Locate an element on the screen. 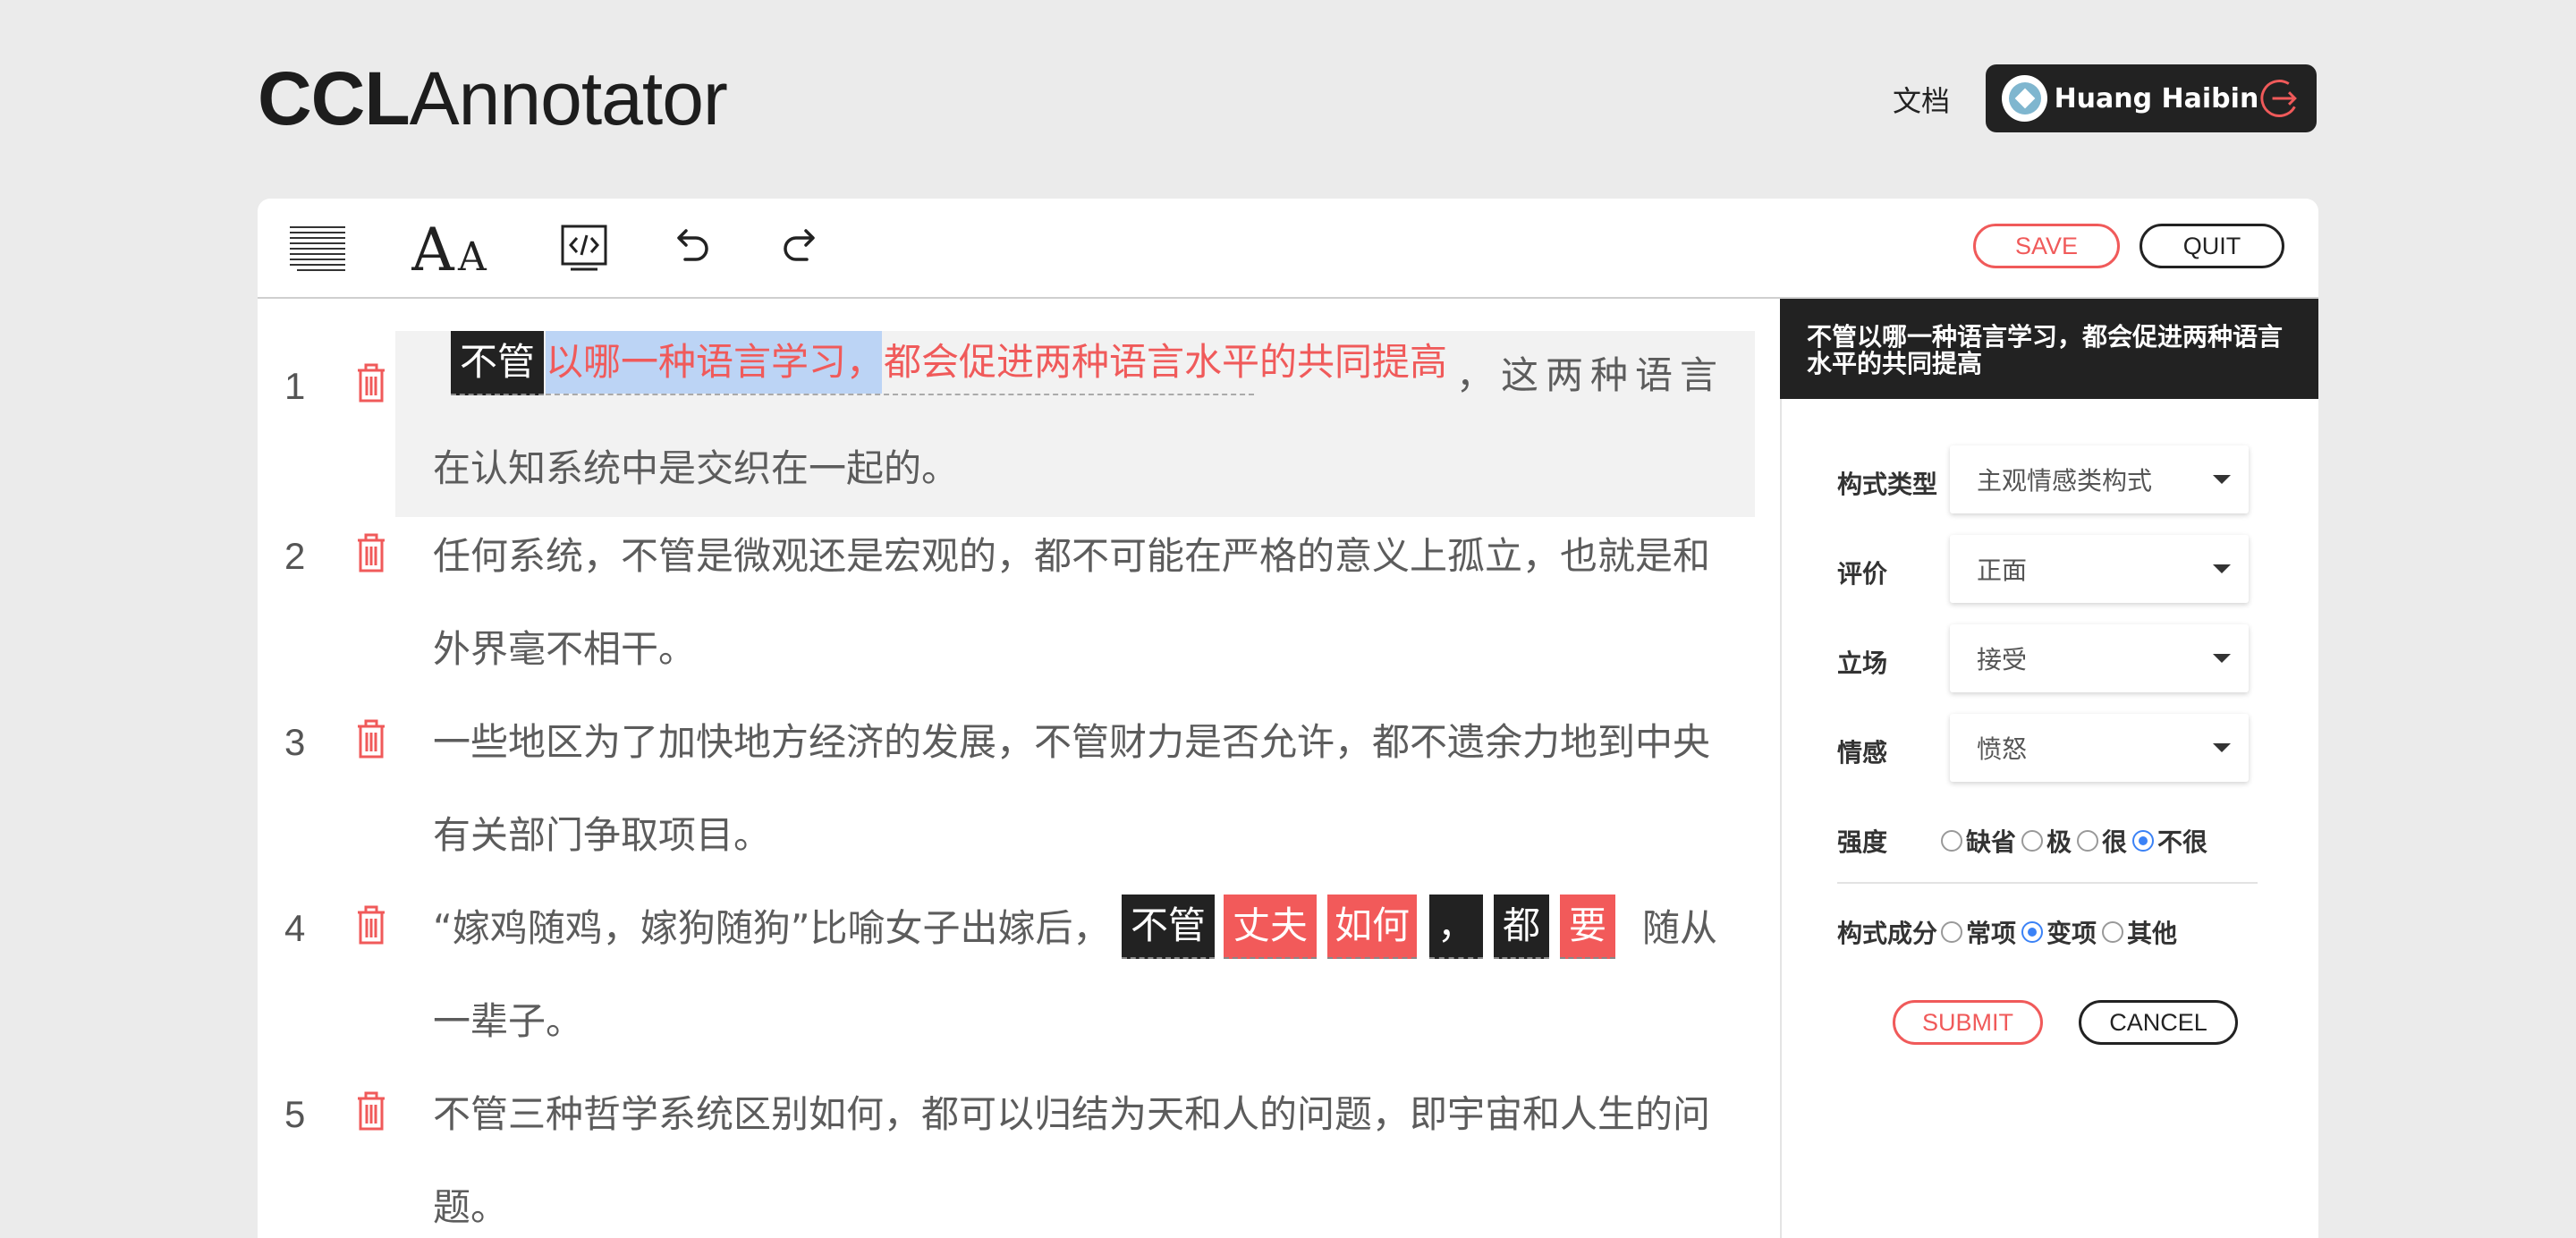 The width and height of the screenshot is (2576, 1238). docs-link: 文档 is located at coordinates (1921, 99).